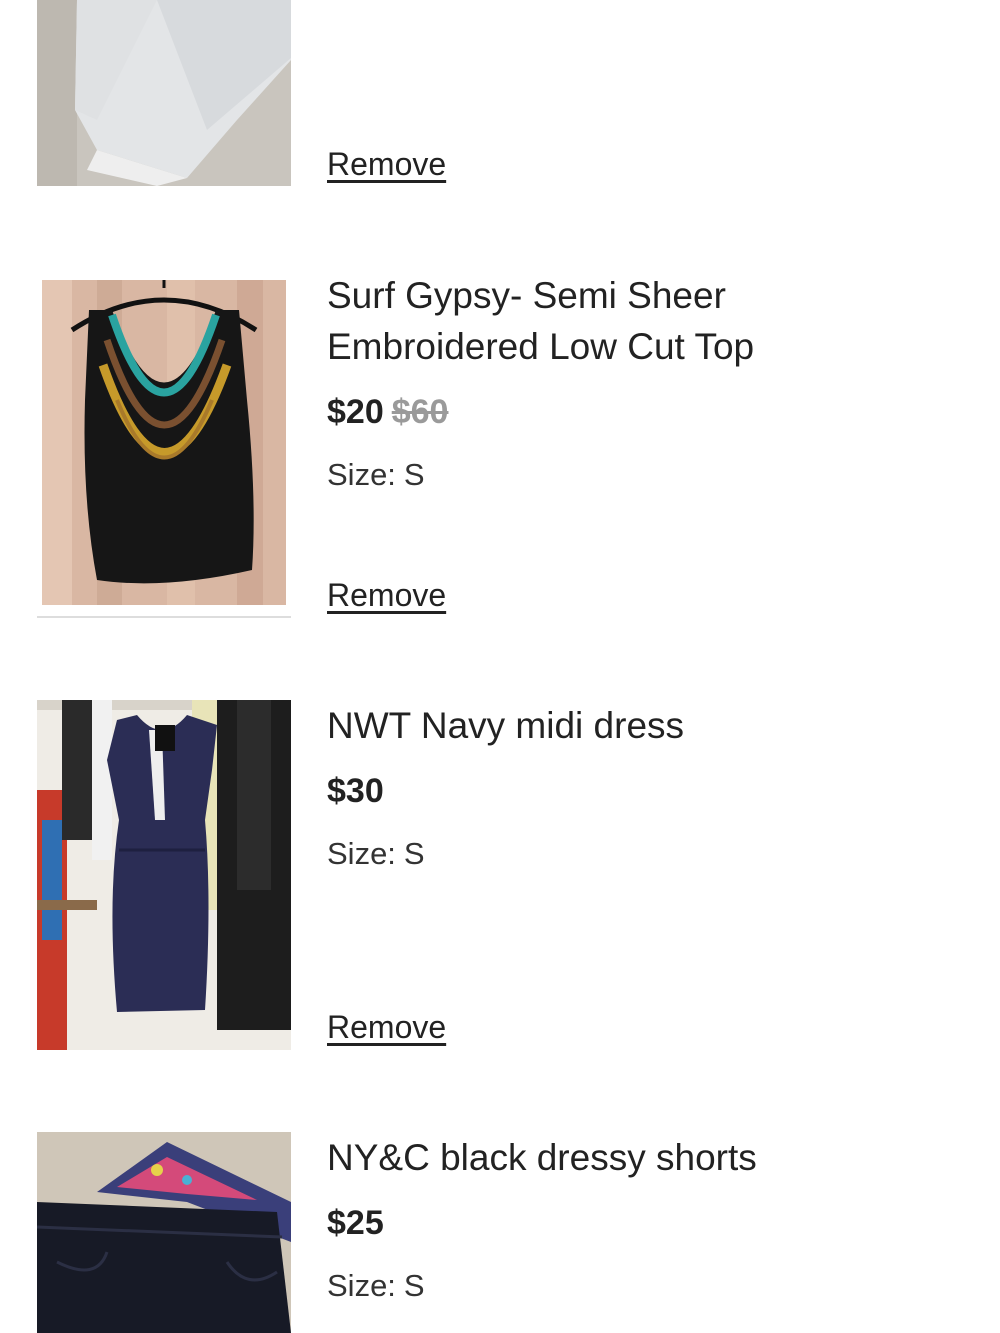  What do you see at coordinates (647, 1223) in the screenshot?
I see `price-row: $25` at bounding box center [647, 1223].